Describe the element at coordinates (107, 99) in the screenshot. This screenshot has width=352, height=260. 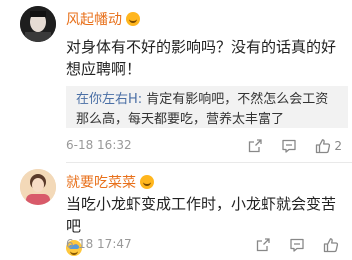
I see `reply-author: 在你左右H` at that location.